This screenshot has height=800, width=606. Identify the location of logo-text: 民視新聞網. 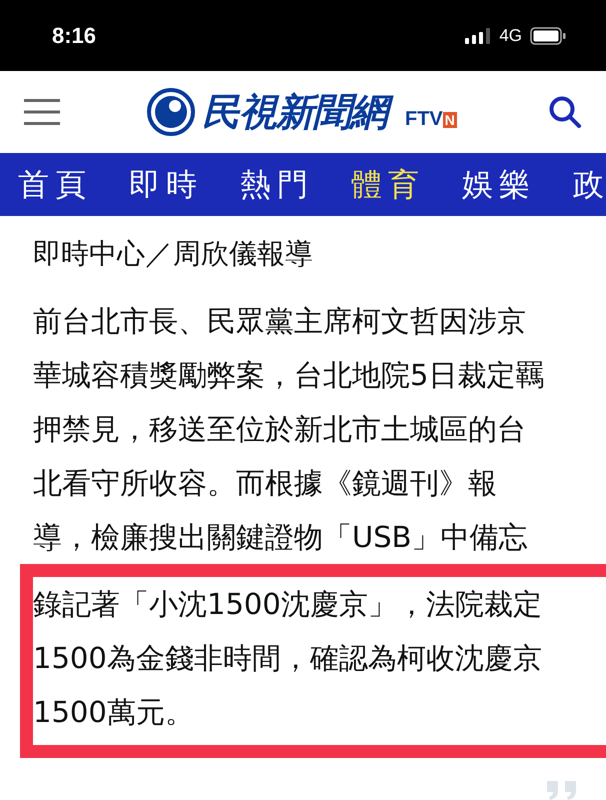
(296, 112).